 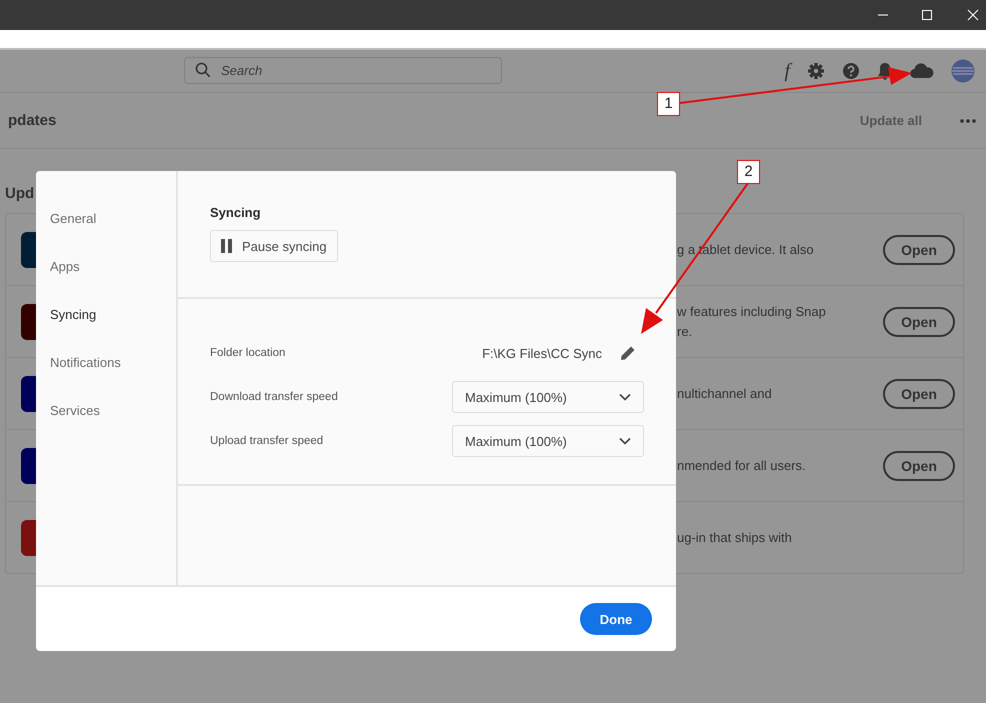 I want to click on help-icon, so click(x=851, y=71).